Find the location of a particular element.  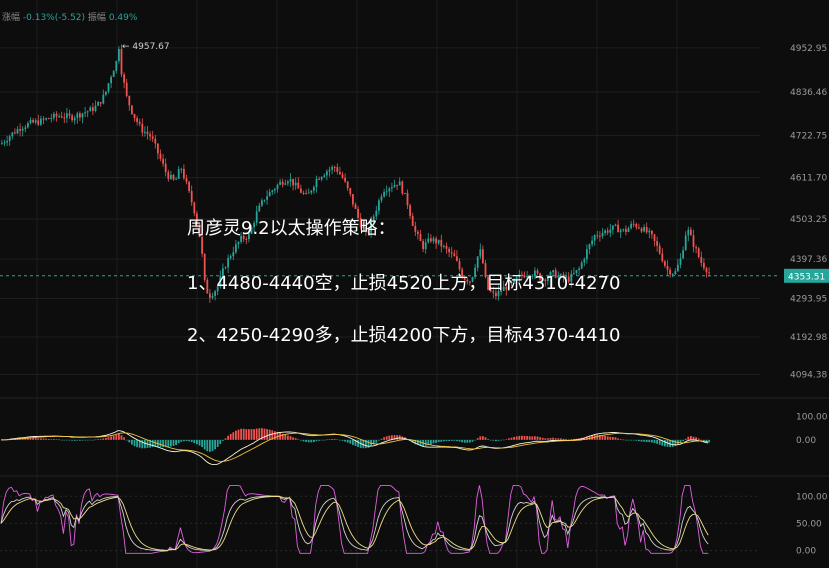

strategy-line-2: 2、4250-4290多，止损4200下方，目标4370-4410 is located at coordinates (404, 335).